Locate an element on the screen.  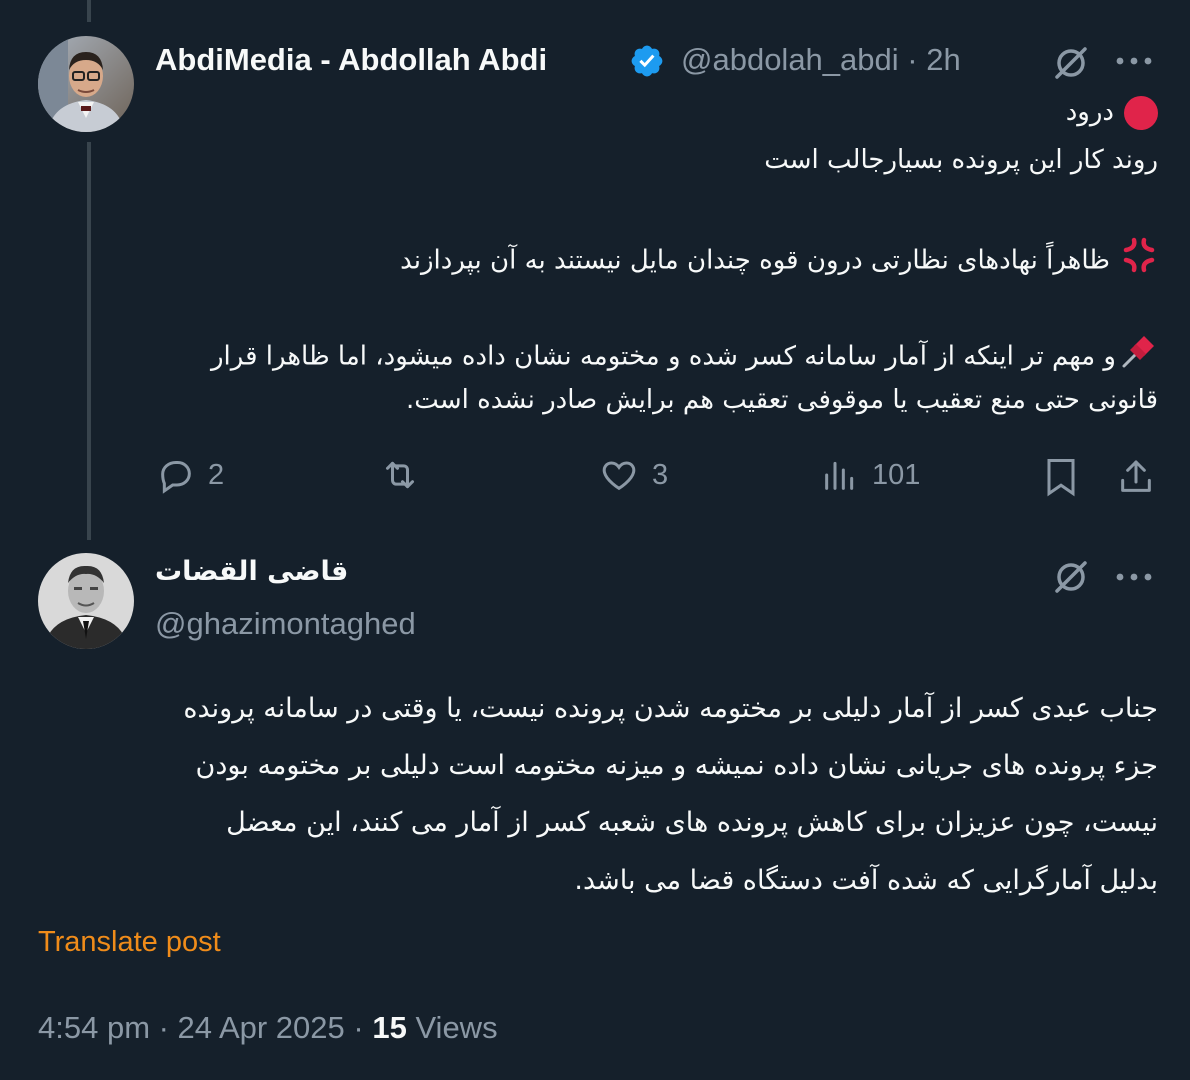
views-label: Views is located at coordinates (456, 1027).